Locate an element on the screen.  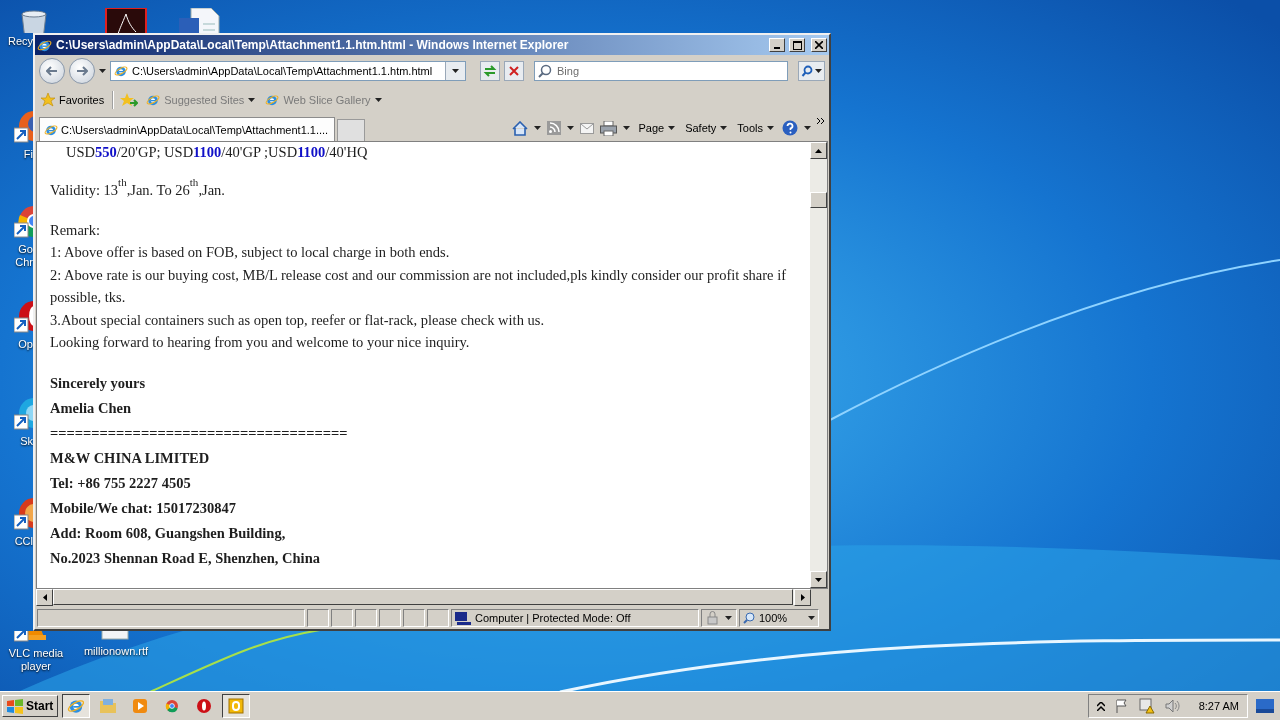
command-menu: Safety is located at coordinates (706, 128).